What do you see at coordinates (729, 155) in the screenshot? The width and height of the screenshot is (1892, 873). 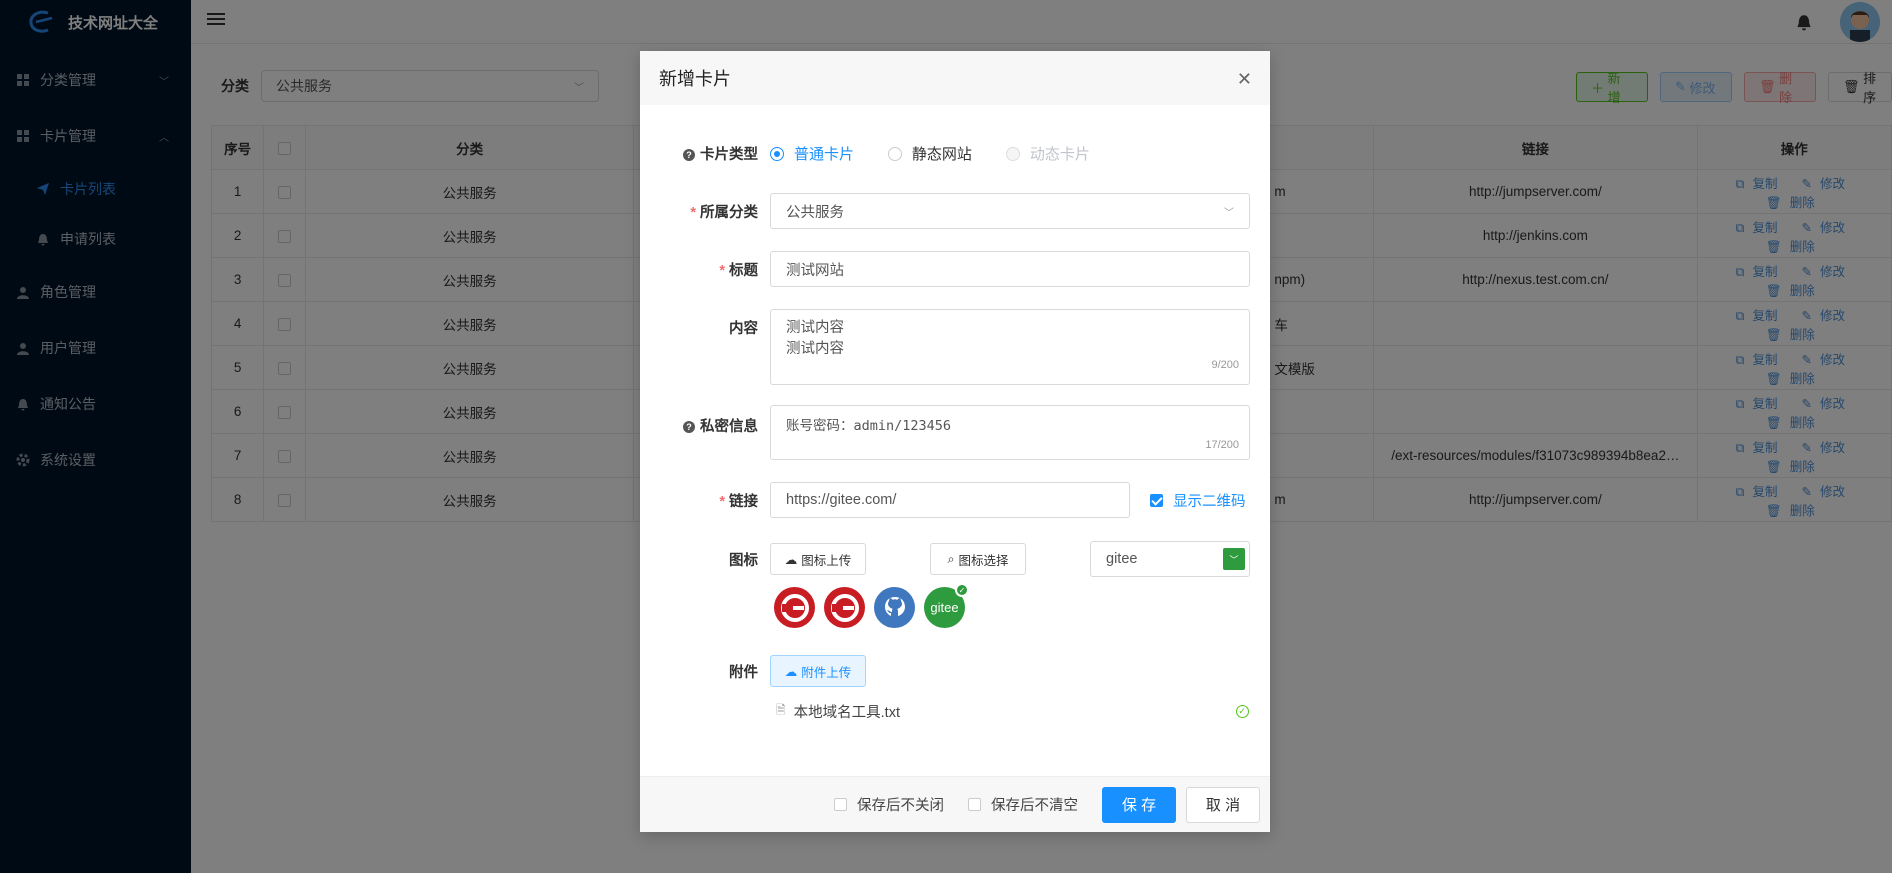 I see `card-type-label-text: 卡片类型` at bounding box center [729, 155].